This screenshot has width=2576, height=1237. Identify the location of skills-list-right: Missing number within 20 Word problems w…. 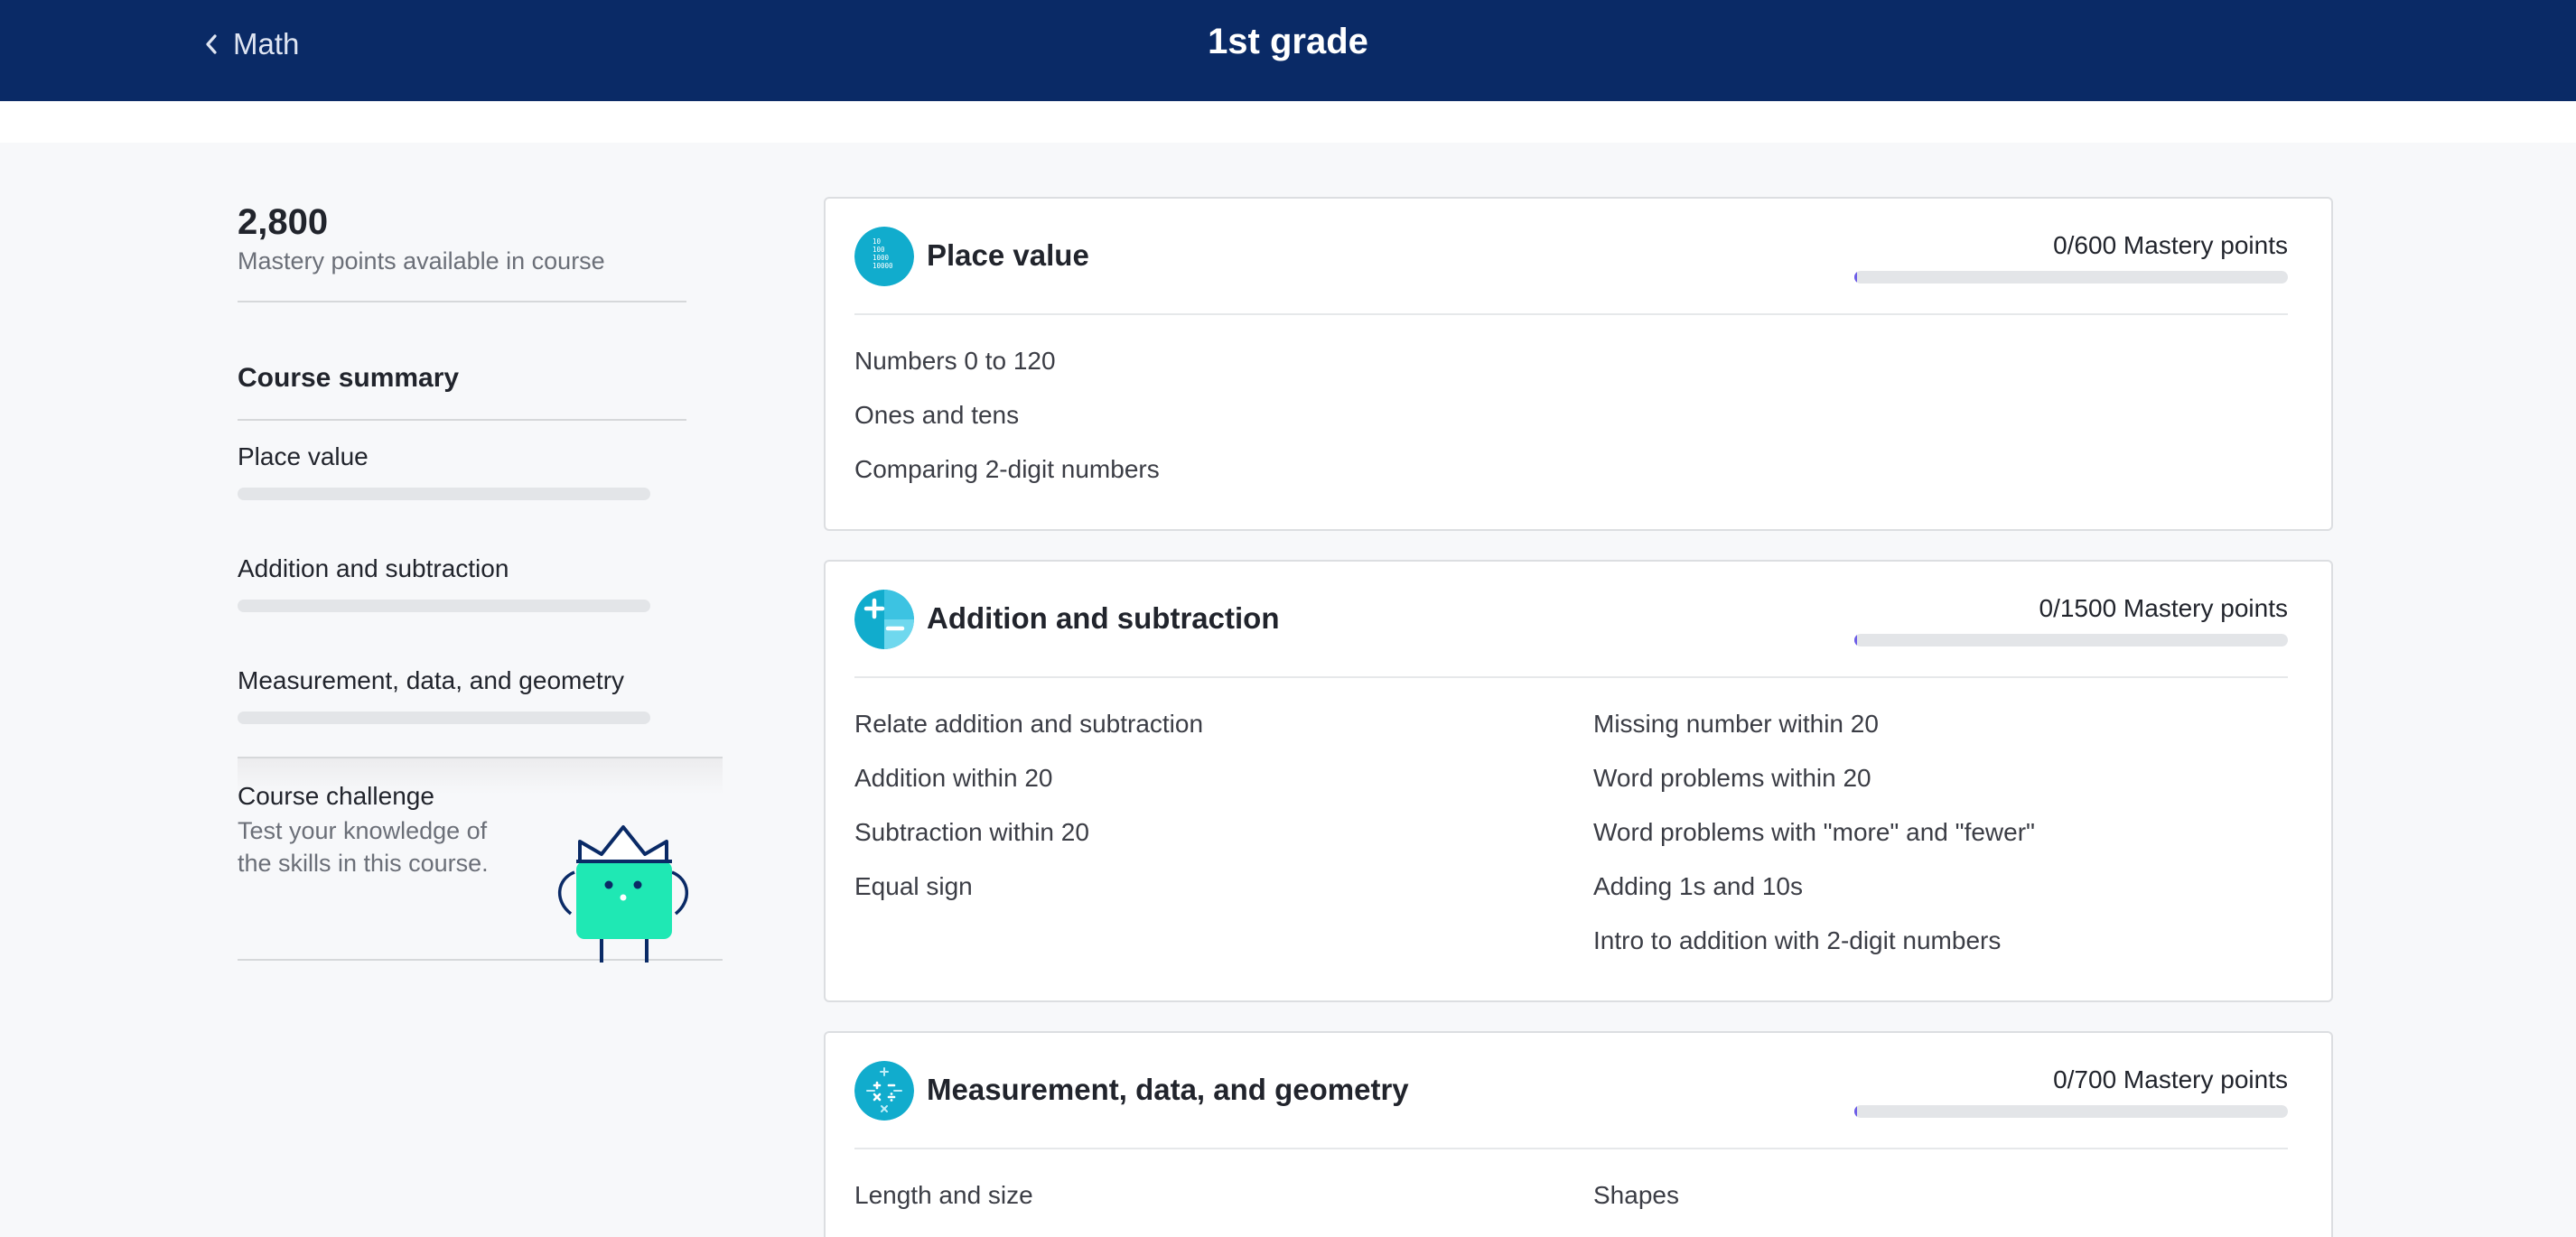
(1814, 844).